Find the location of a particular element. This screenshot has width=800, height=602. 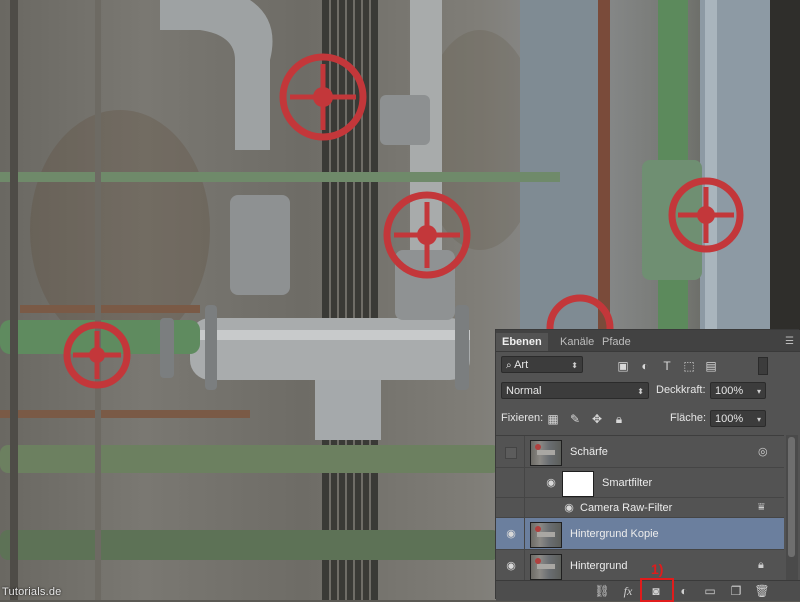

lock-transparent-icon: ▦ is located at coordinates (553, 419).